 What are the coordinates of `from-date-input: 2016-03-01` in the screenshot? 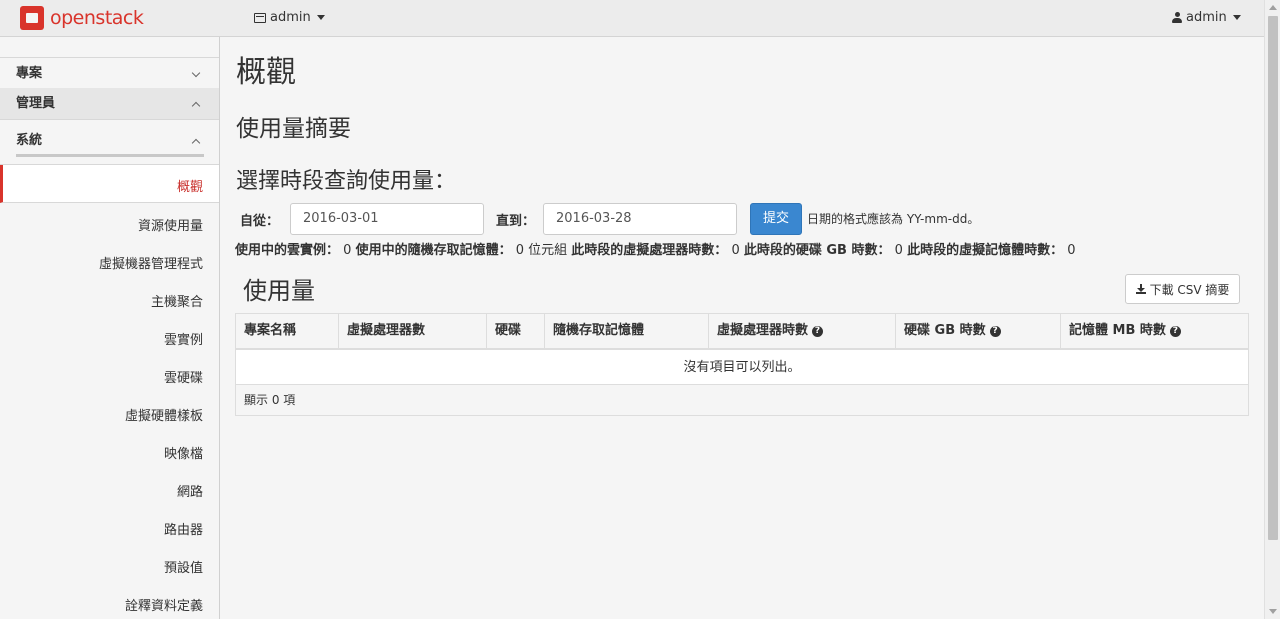 It's located at (387, 219).